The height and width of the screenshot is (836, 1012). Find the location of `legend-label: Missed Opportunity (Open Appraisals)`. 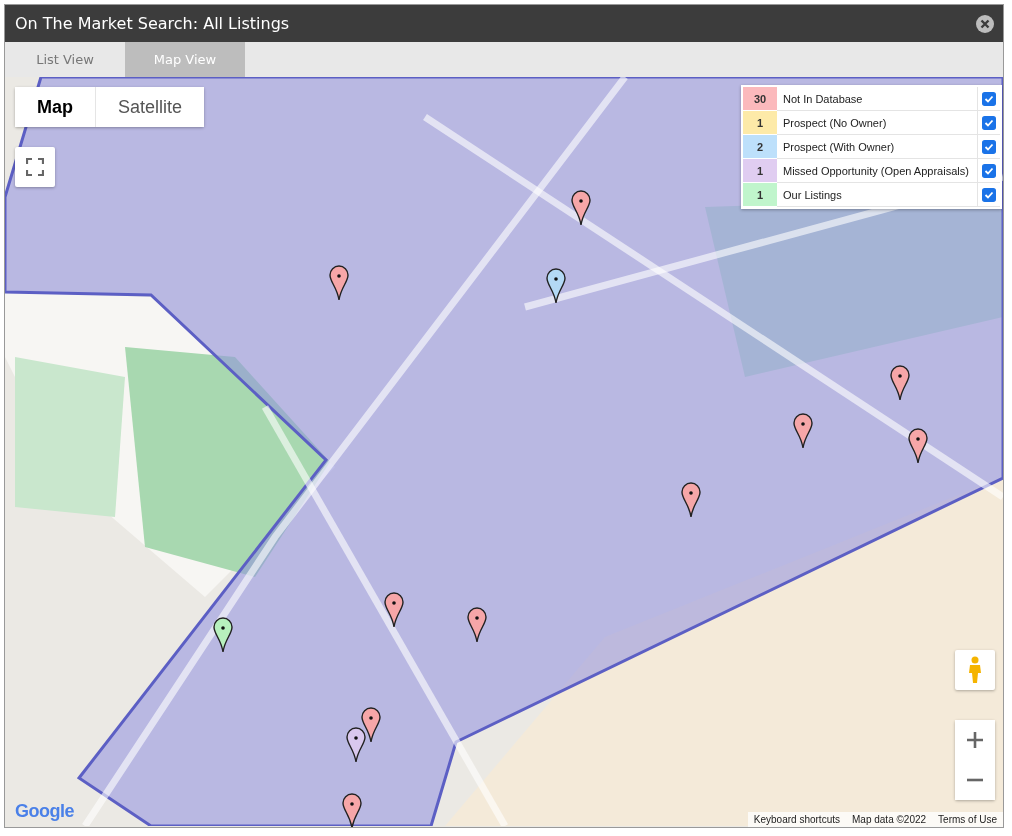

legend-label: Missed Opportunity (Open Appraisals) is located at coordinates (877, 171).